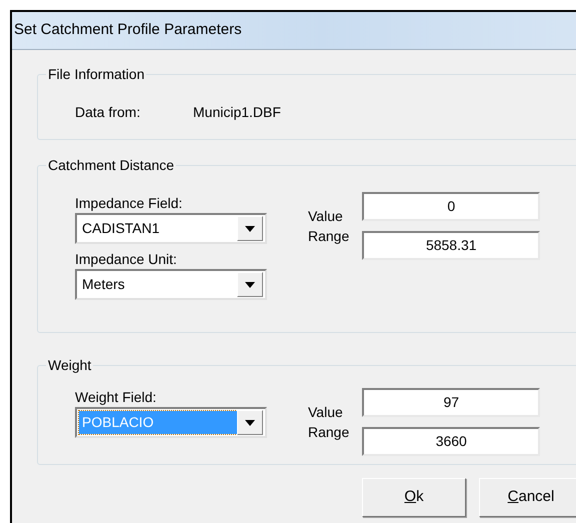  Describe the element at coordinates (171, 228) in the screenshot. I see `dropdown: CADISTAN1` at that location.